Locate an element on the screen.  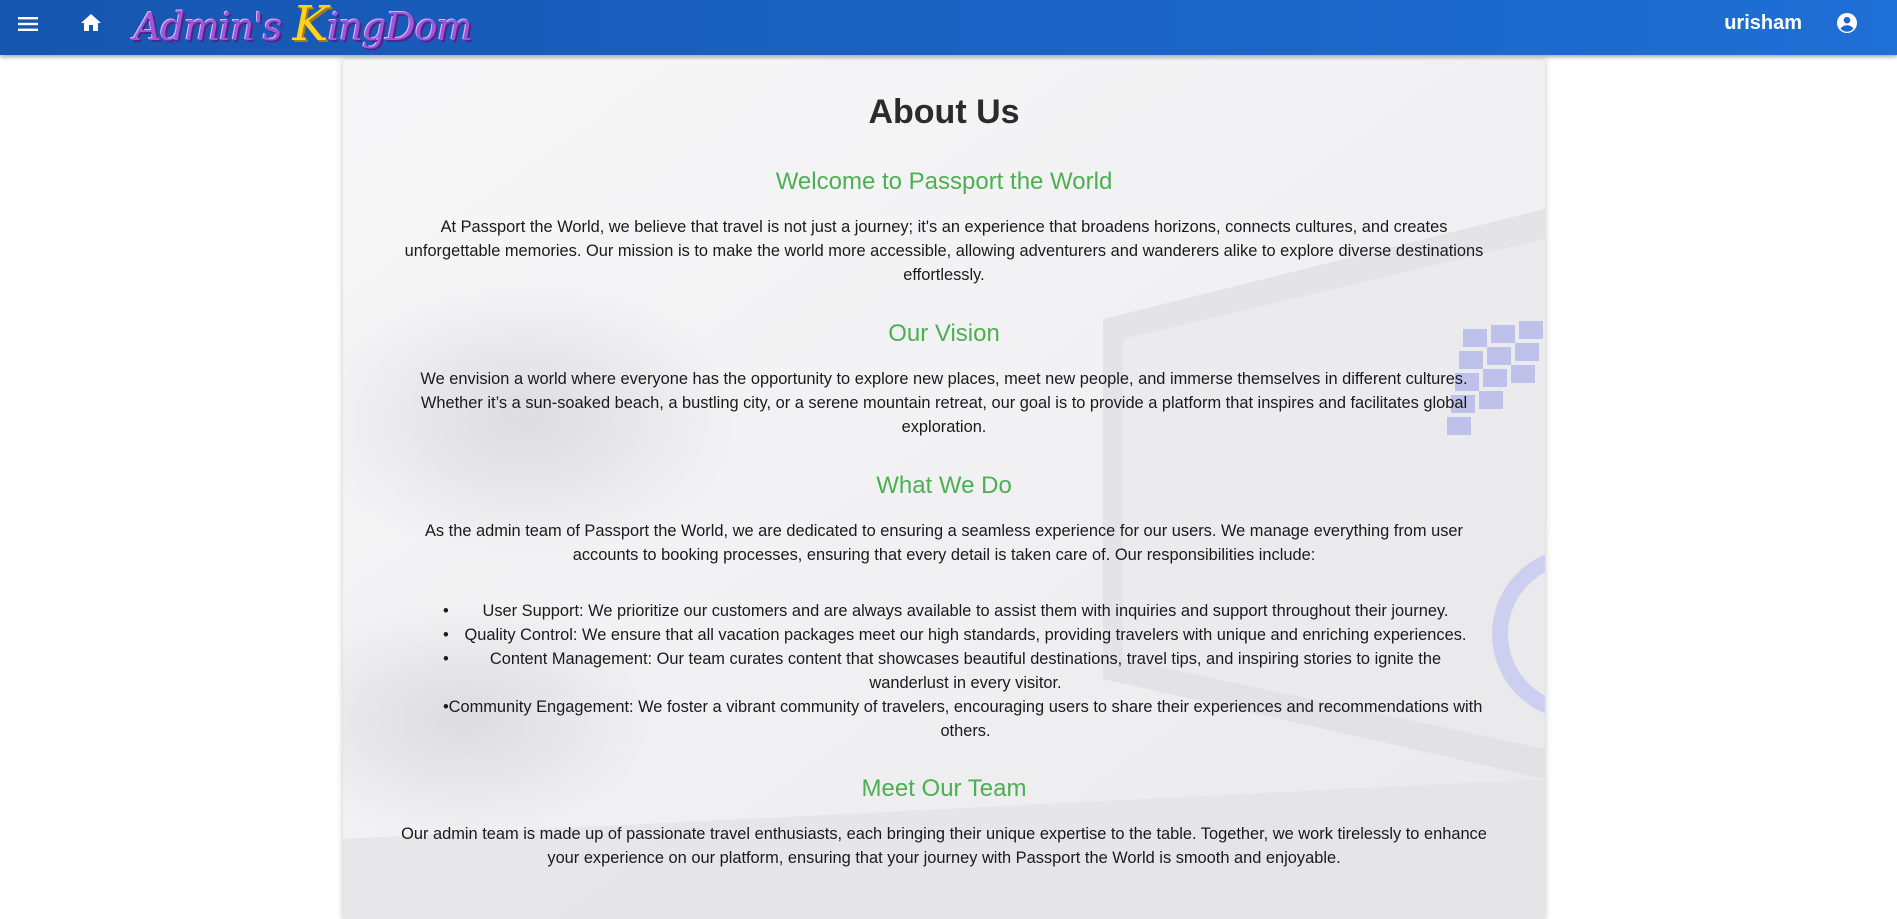
welcome-line-3: effortlessly. is located at coordinates (944, 275).